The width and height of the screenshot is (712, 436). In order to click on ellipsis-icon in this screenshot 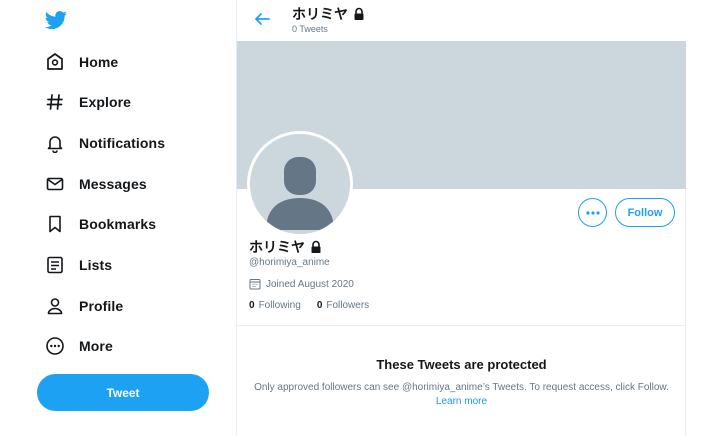, I will do `click(592, 212)`.